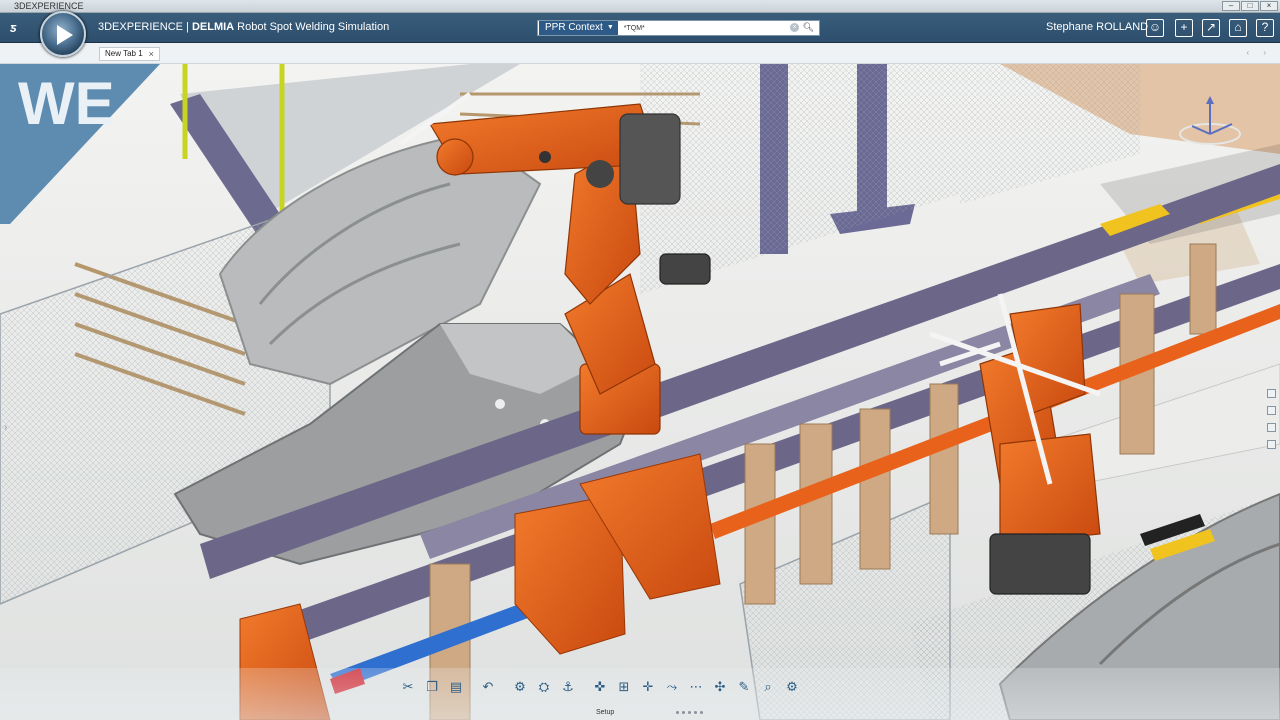 This screenshot has height=720, width=1280. Describe the element at coordinates (1155, 28) in the screenshot. I see `user-profile-icon: ☺` at that location.